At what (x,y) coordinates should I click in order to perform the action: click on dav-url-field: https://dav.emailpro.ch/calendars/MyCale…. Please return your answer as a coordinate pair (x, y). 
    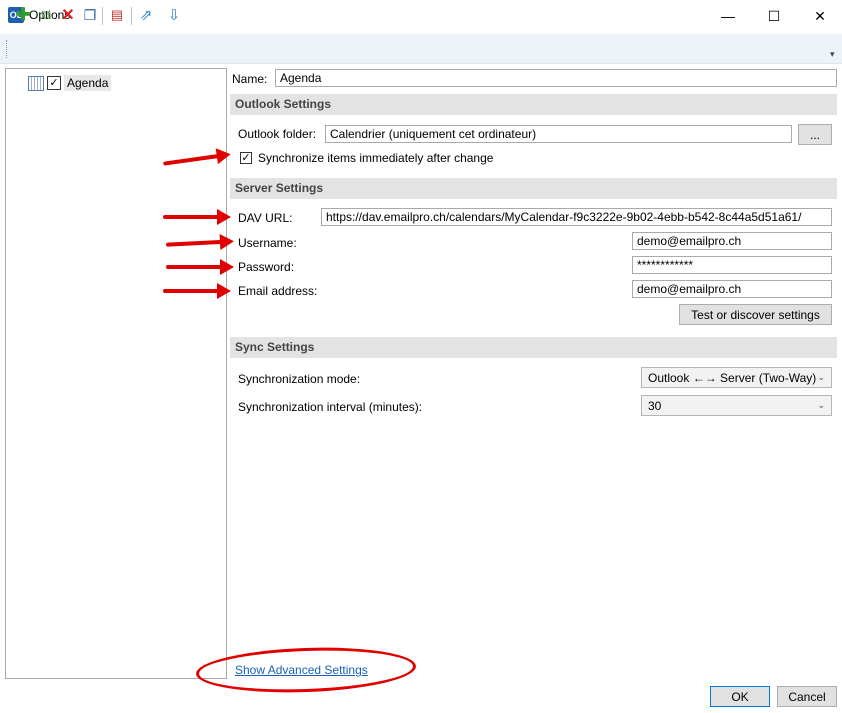
    Looking at the image, I should click on (576, 217).